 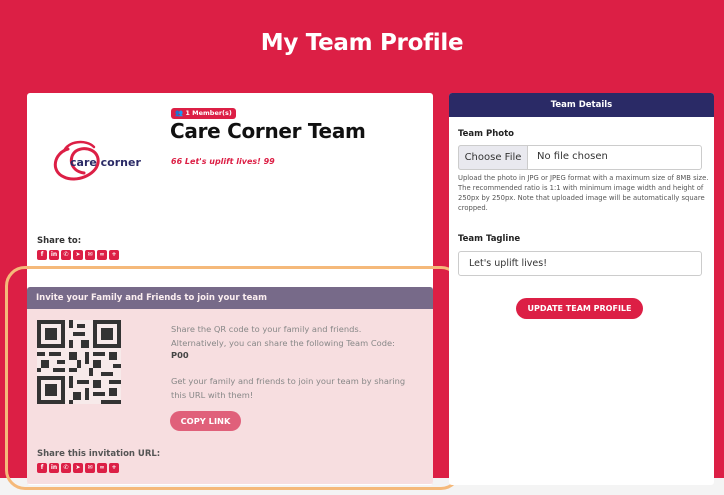 What do you see at coordinates (579, 308) in the screenshot?
I see `update-team-profile-button: UPDATE TEAM PROFILE` at bounding box center [579, 308].